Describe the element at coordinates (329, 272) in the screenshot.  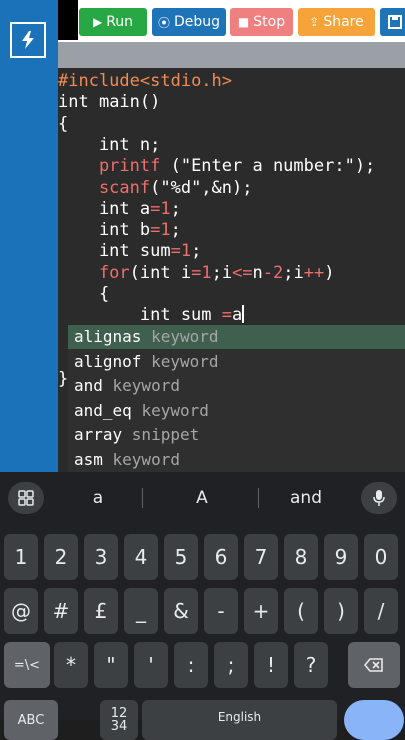
I see `code-token: )` at that location.